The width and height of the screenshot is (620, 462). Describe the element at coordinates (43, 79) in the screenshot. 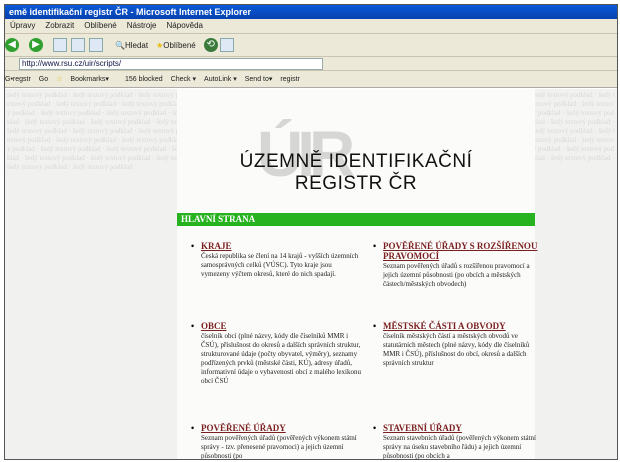

I see `google-go-button: Go` at that location.